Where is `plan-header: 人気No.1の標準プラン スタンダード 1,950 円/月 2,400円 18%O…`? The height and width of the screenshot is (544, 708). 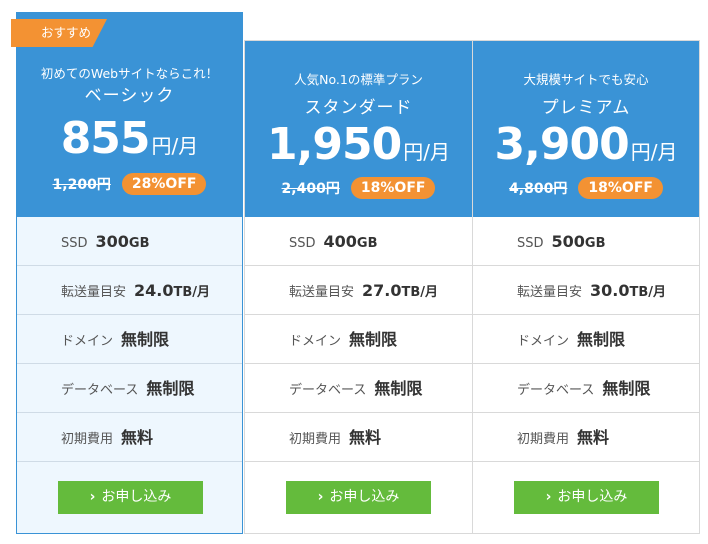
plan-header: 人気No.1の標準プラン スタンダード 1,950 円/月 2,400円 18%O… is located at coordinates (358, 129).